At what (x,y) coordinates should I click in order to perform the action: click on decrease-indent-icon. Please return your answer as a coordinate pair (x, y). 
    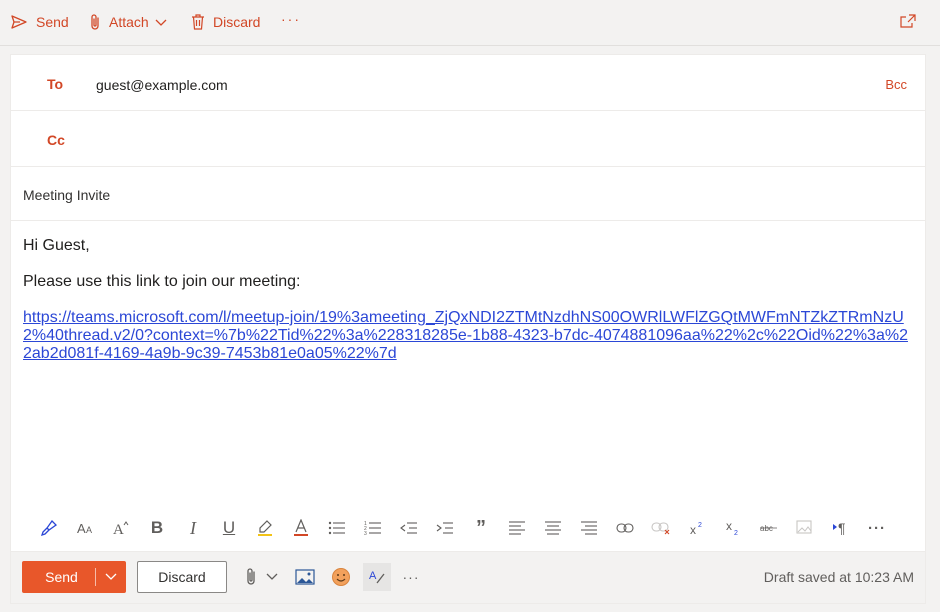
    Looking at the image, I should click on (409, 528).